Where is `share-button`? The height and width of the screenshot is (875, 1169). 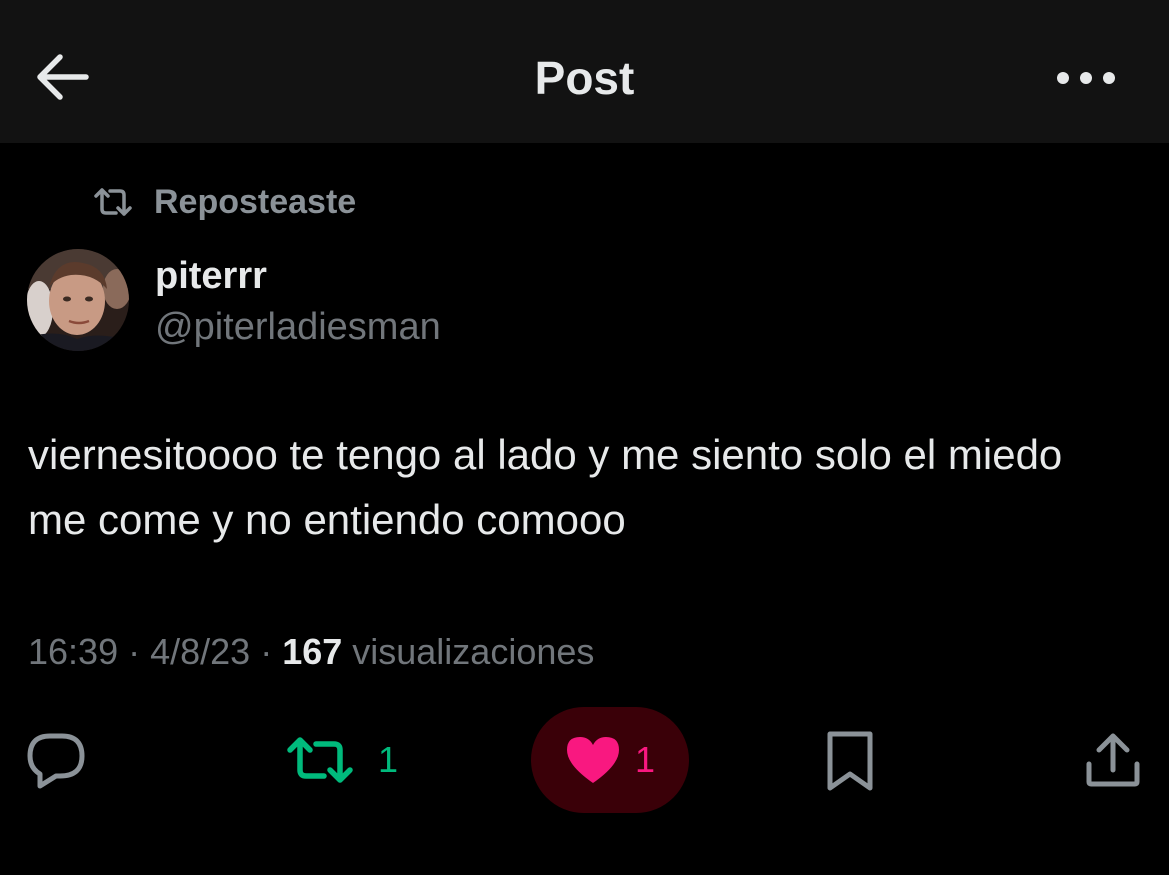 share-button is located at coordinates (1113, 760).